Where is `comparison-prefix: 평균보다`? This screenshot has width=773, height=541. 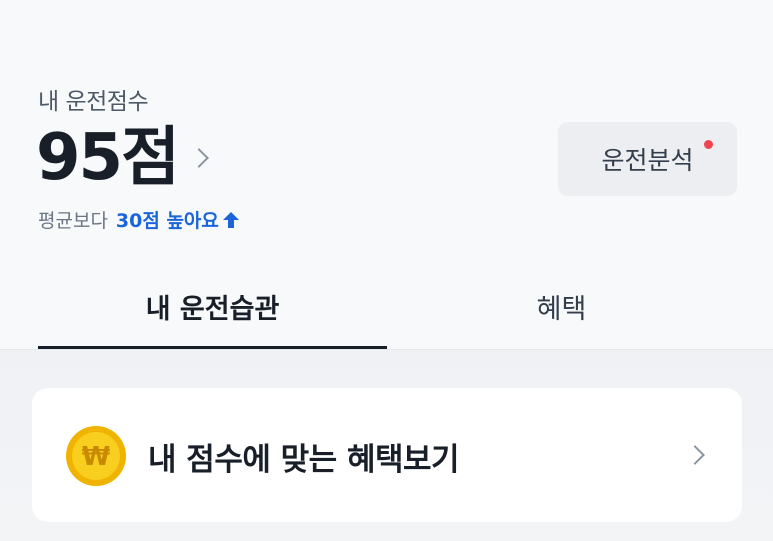
comparison-prefix: 평균보다 is located at coordinates (73, 221).